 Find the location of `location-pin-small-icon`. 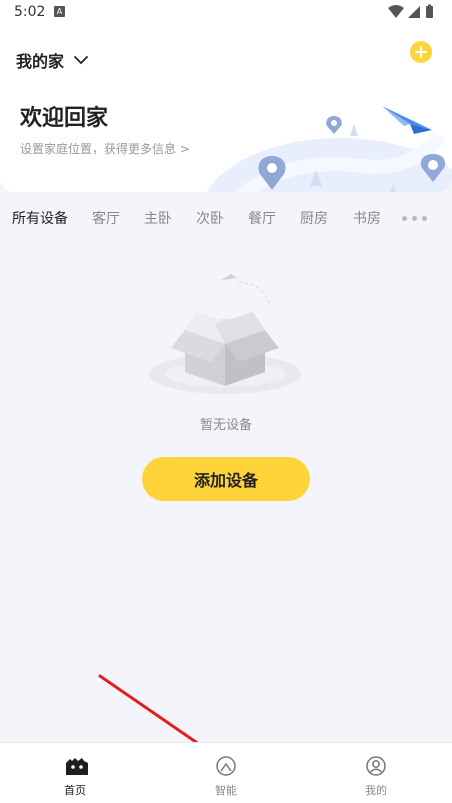

location-pin-small-icon is located at coordinates (334, 125).